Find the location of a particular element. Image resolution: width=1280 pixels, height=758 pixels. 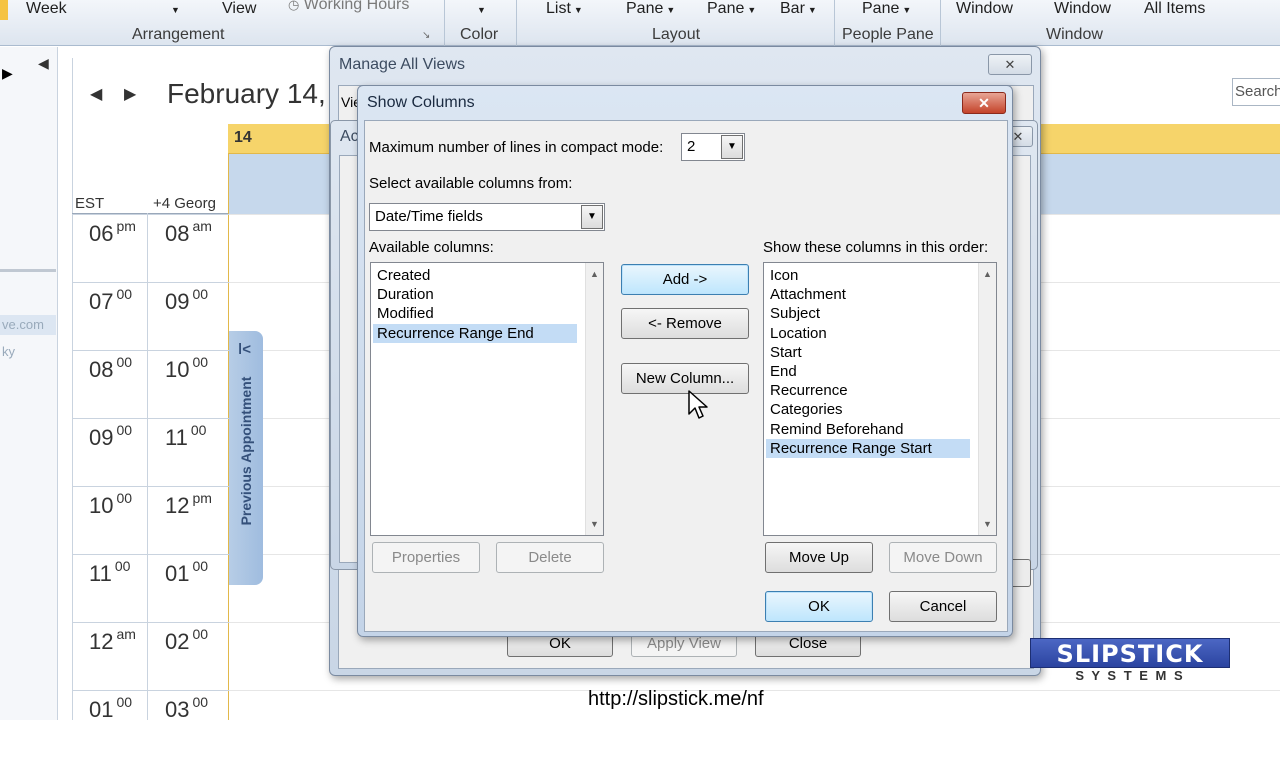

folder-item: ky is located at coordinates (8, 351).